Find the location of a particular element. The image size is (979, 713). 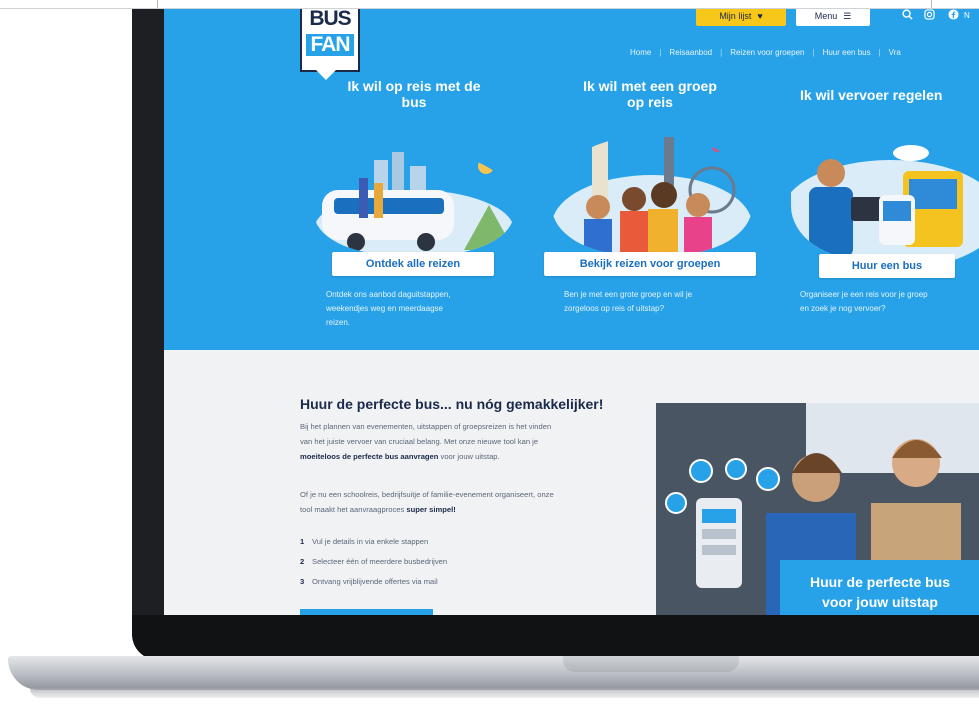

step-item: 1 Vul je details in via enkele stappen is located at coordinates (364, 541).